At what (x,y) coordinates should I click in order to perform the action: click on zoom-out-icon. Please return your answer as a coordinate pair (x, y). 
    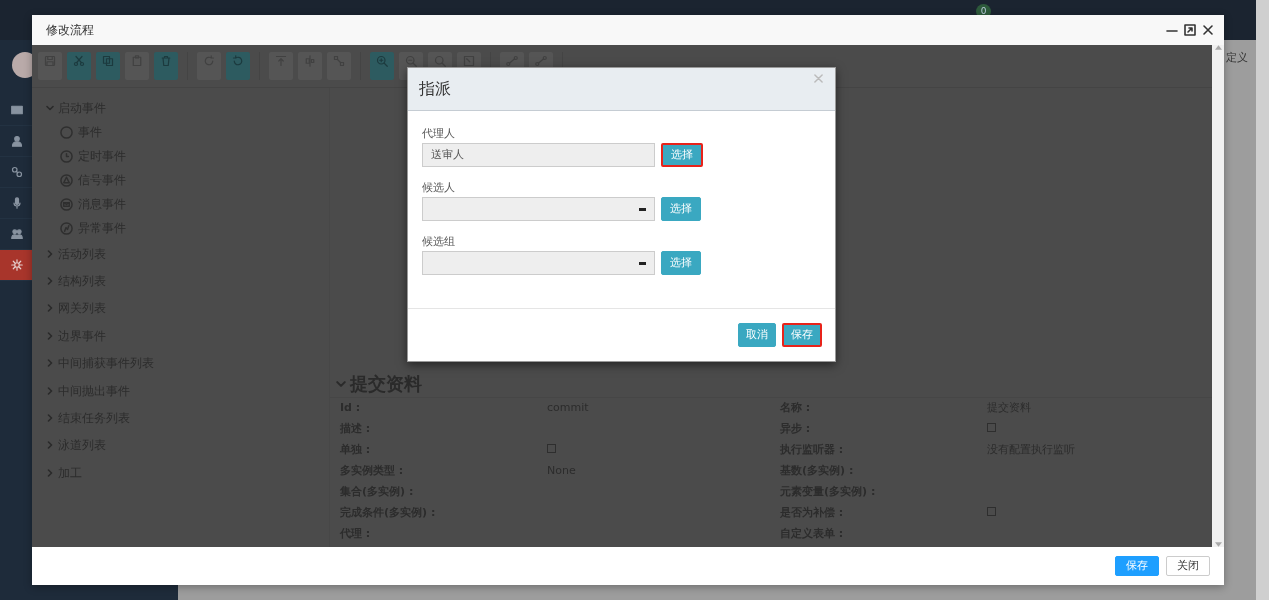
    Looking at the image, I should click on (411, 61).